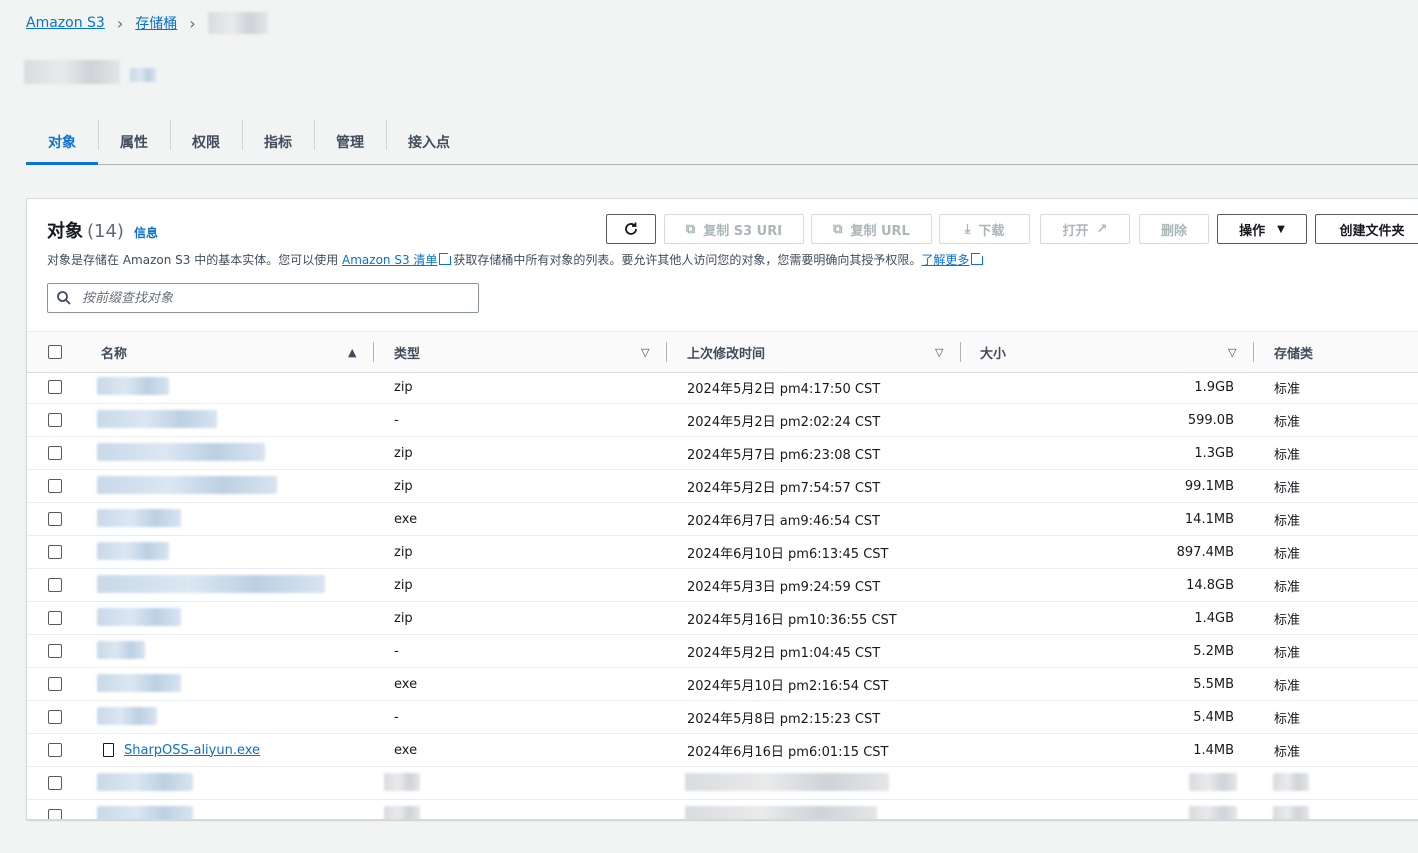 The height and width of the screenshot is (853, 1418). What do you see at coordinates (262, 298) in the screenshot?
I see `search-input` at bounding box center [262, 298].